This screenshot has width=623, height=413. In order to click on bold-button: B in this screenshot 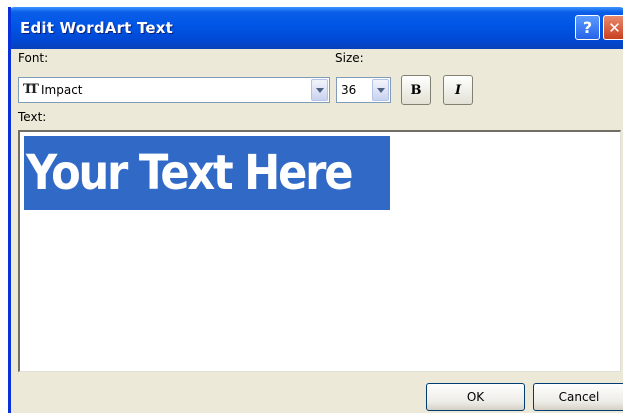, I will do `click(416, 90)`.